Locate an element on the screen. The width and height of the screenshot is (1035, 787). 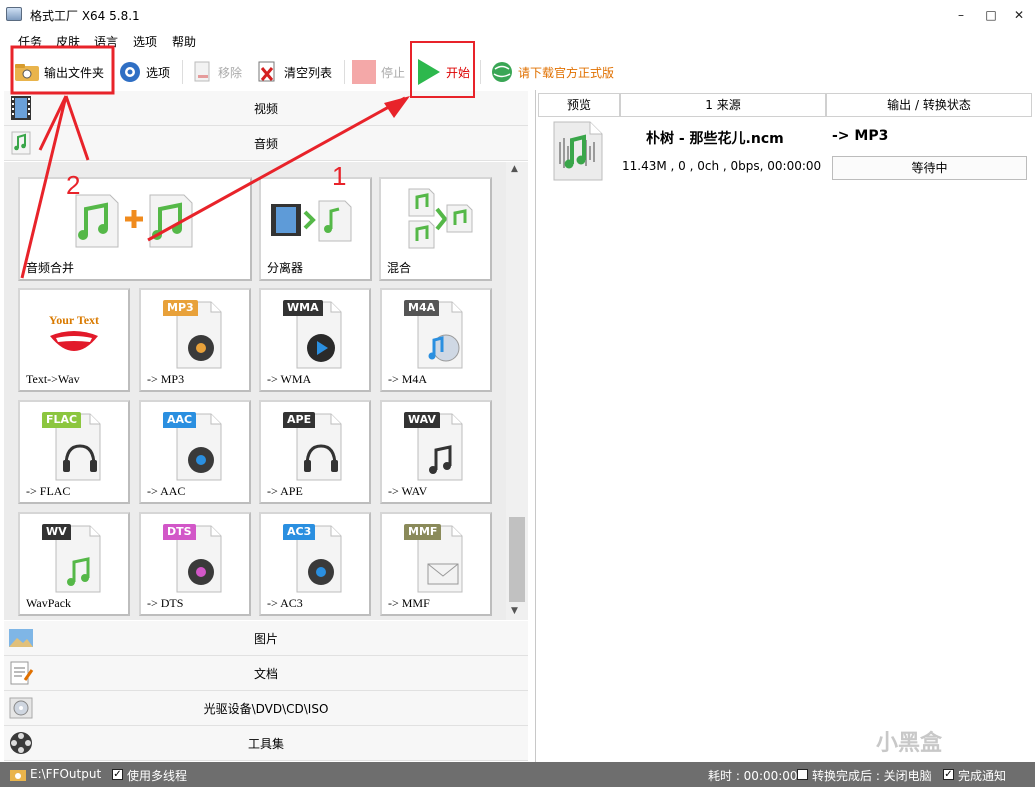
column-source-header: 1 来源 is located at coordinates (723, 105).